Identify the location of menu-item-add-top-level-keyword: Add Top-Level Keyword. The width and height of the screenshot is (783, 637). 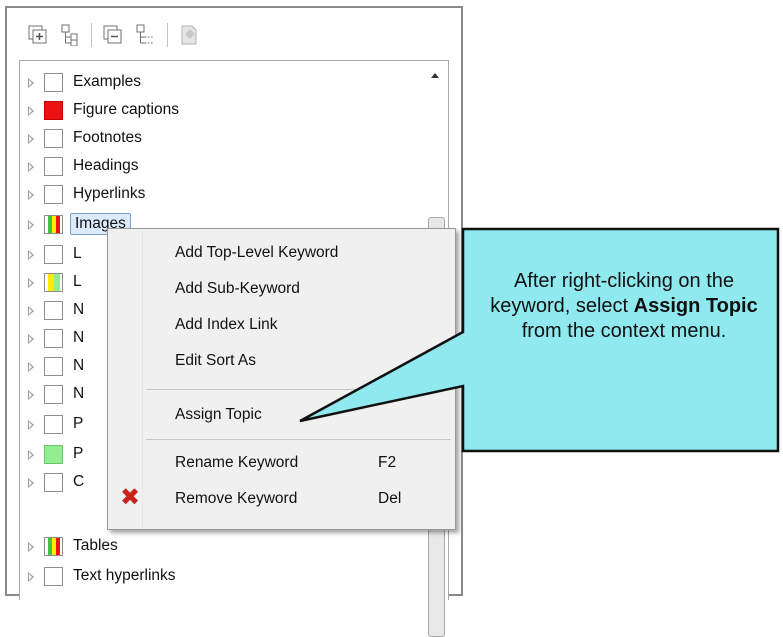
(281, 254).